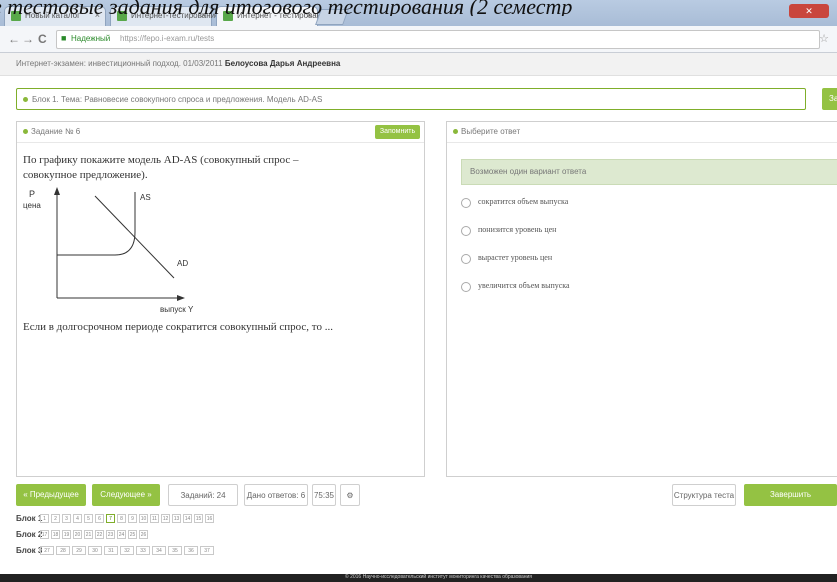 The width and height of the screenshot is (837, 582). I want to click on task-cell: 32, so click(127, 550).